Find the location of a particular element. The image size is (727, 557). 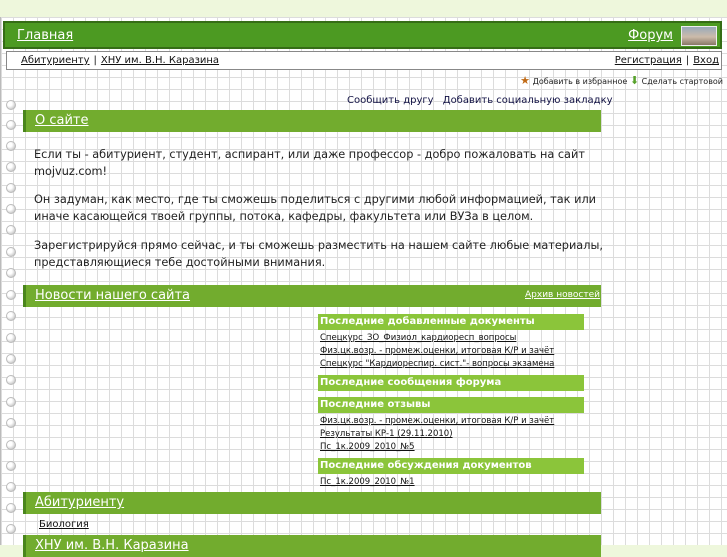

section-news: Новости нашего сайта Архив новостей is located at coordinates (312, 296).